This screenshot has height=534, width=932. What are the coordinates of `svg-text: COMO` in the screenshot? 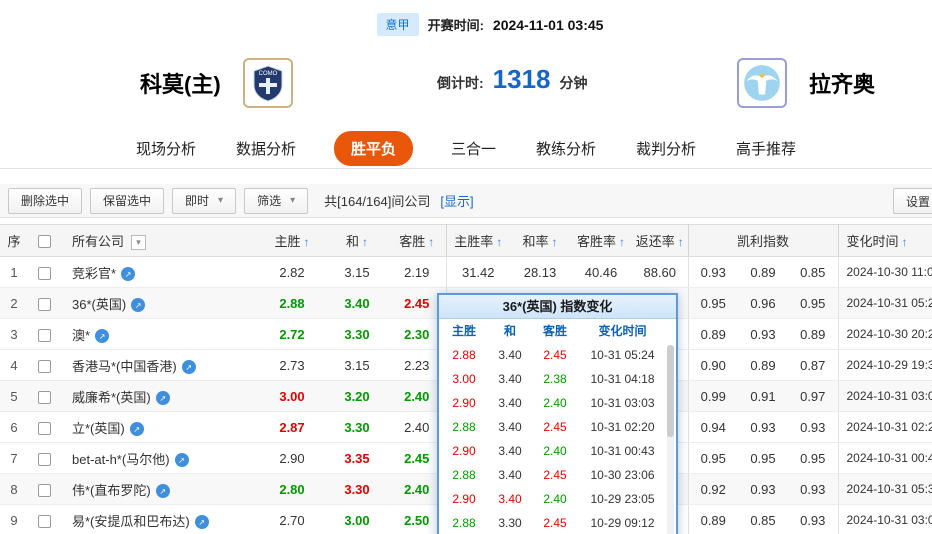 It's located at (267, 74).